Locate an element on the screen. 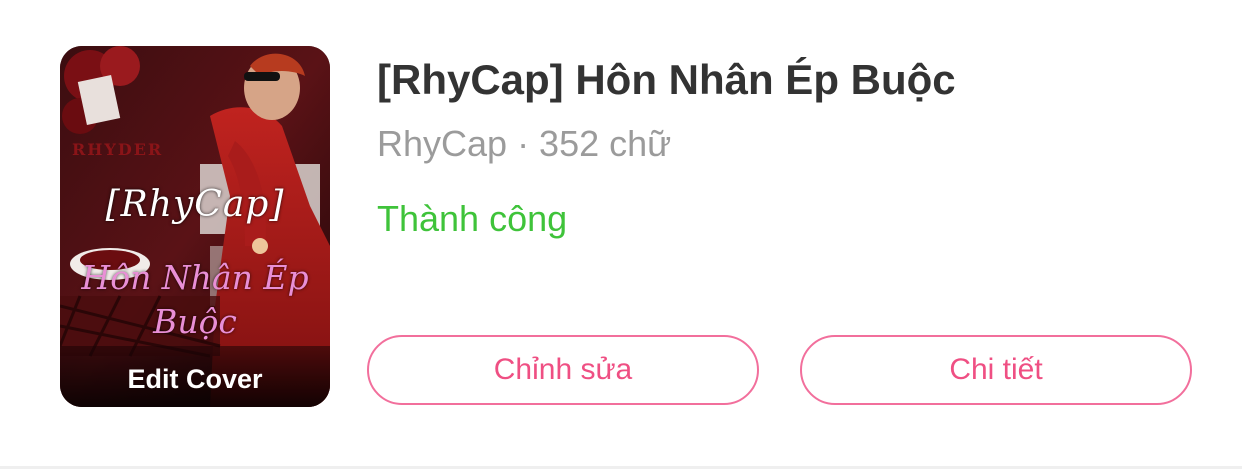 The image size is (1242, 469). edit-cover-button: Edit Cover is located at coordinates (195, 377).